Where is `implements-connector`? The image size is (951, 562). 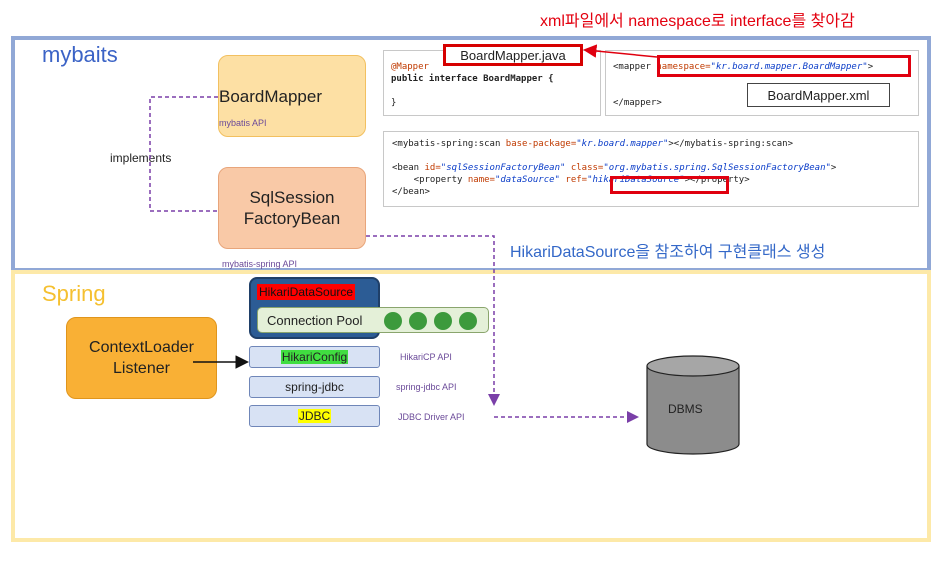 implements-connector is located at coordinates (183, 154).